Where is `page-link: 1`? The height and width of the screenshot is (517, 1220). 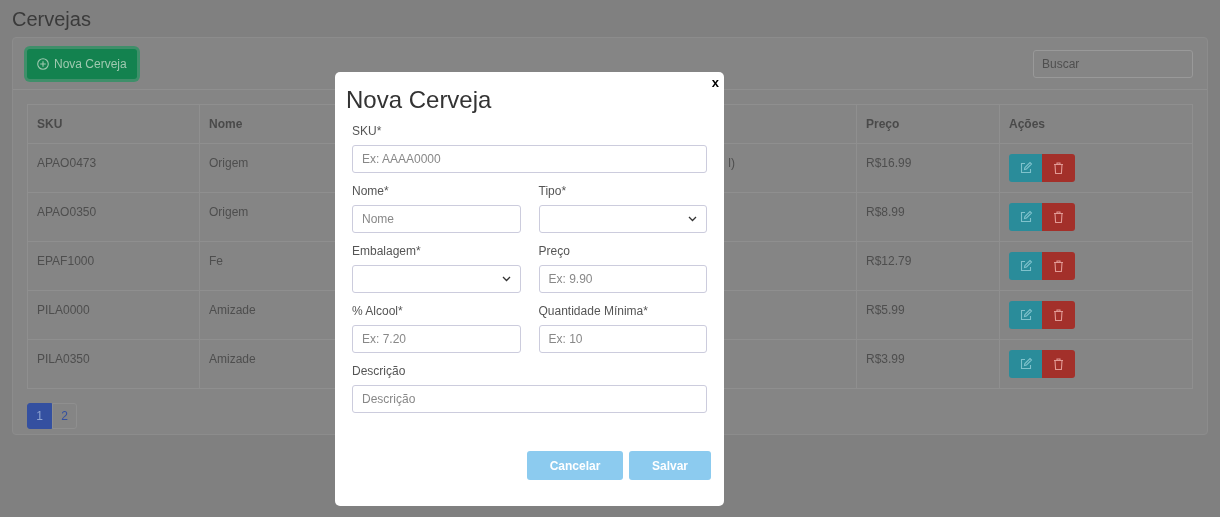
page-link: 1 is located at coordinates (39, 416).